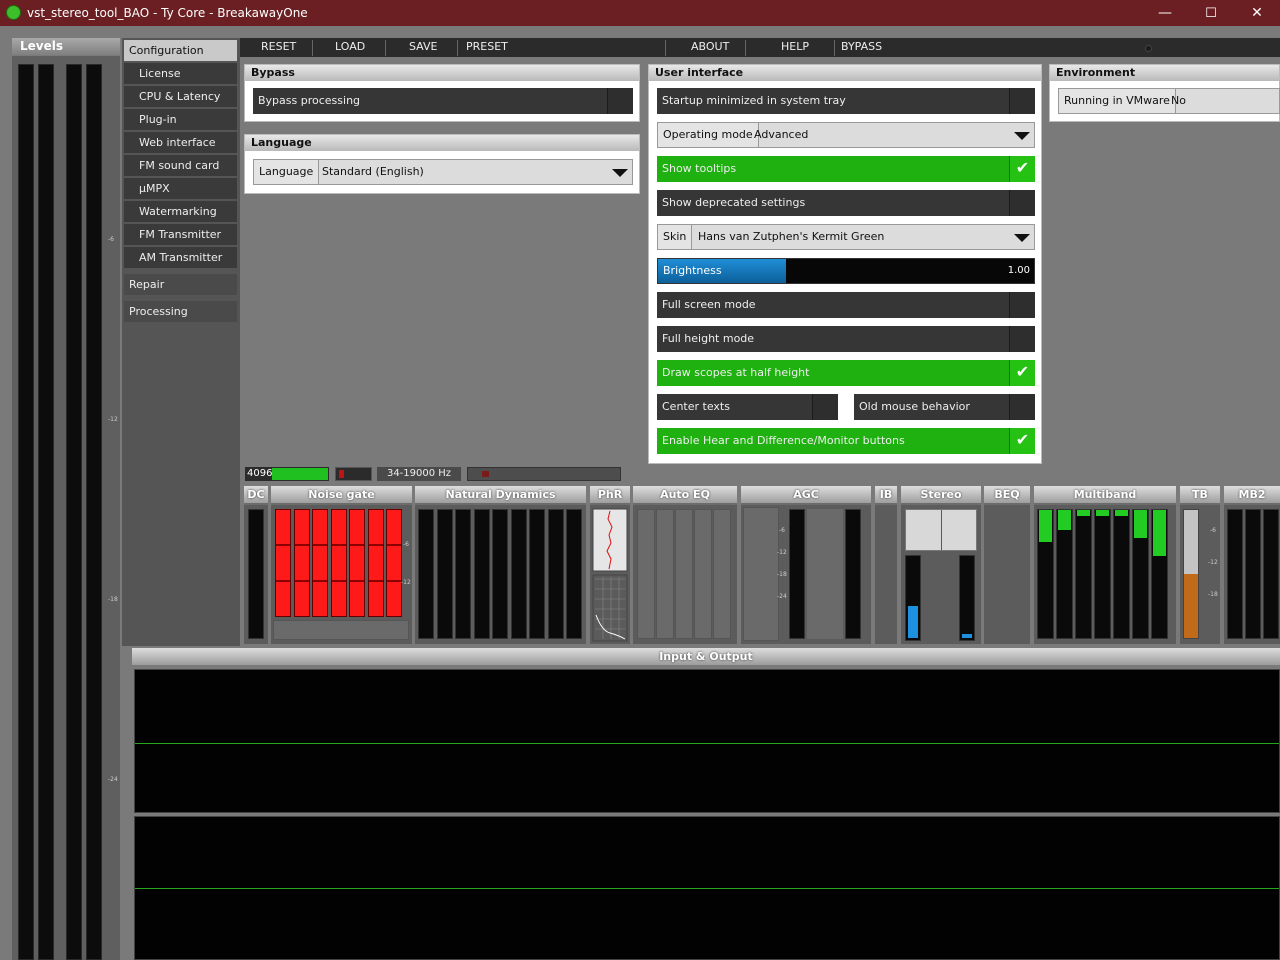 The image size is (1280, 960). Describe the element at coordinates (1022, 339) in the screenshot. I see `full-height-checkbox` at that location.